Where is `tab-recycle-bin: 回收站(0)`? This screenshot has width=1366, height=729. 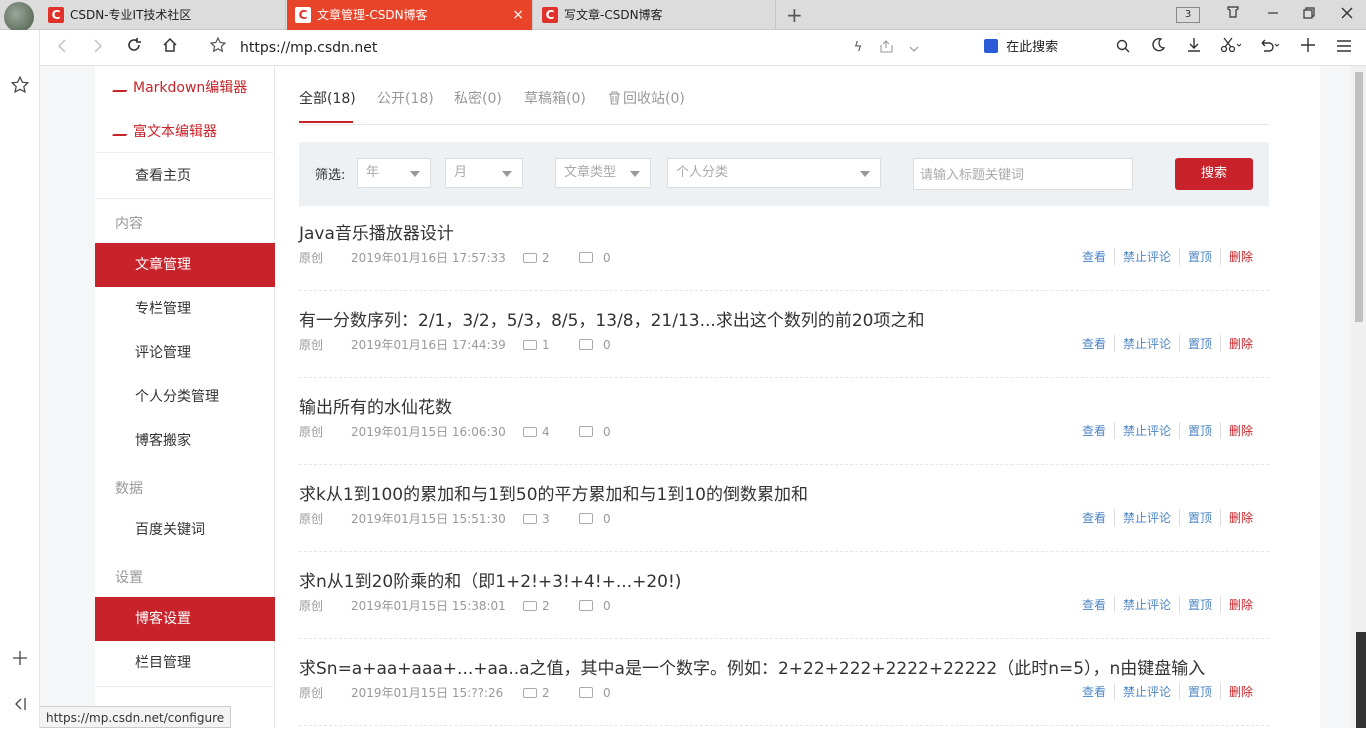 tab-recycle-bin: 回收站(0) is located at coordinates (646, 98).